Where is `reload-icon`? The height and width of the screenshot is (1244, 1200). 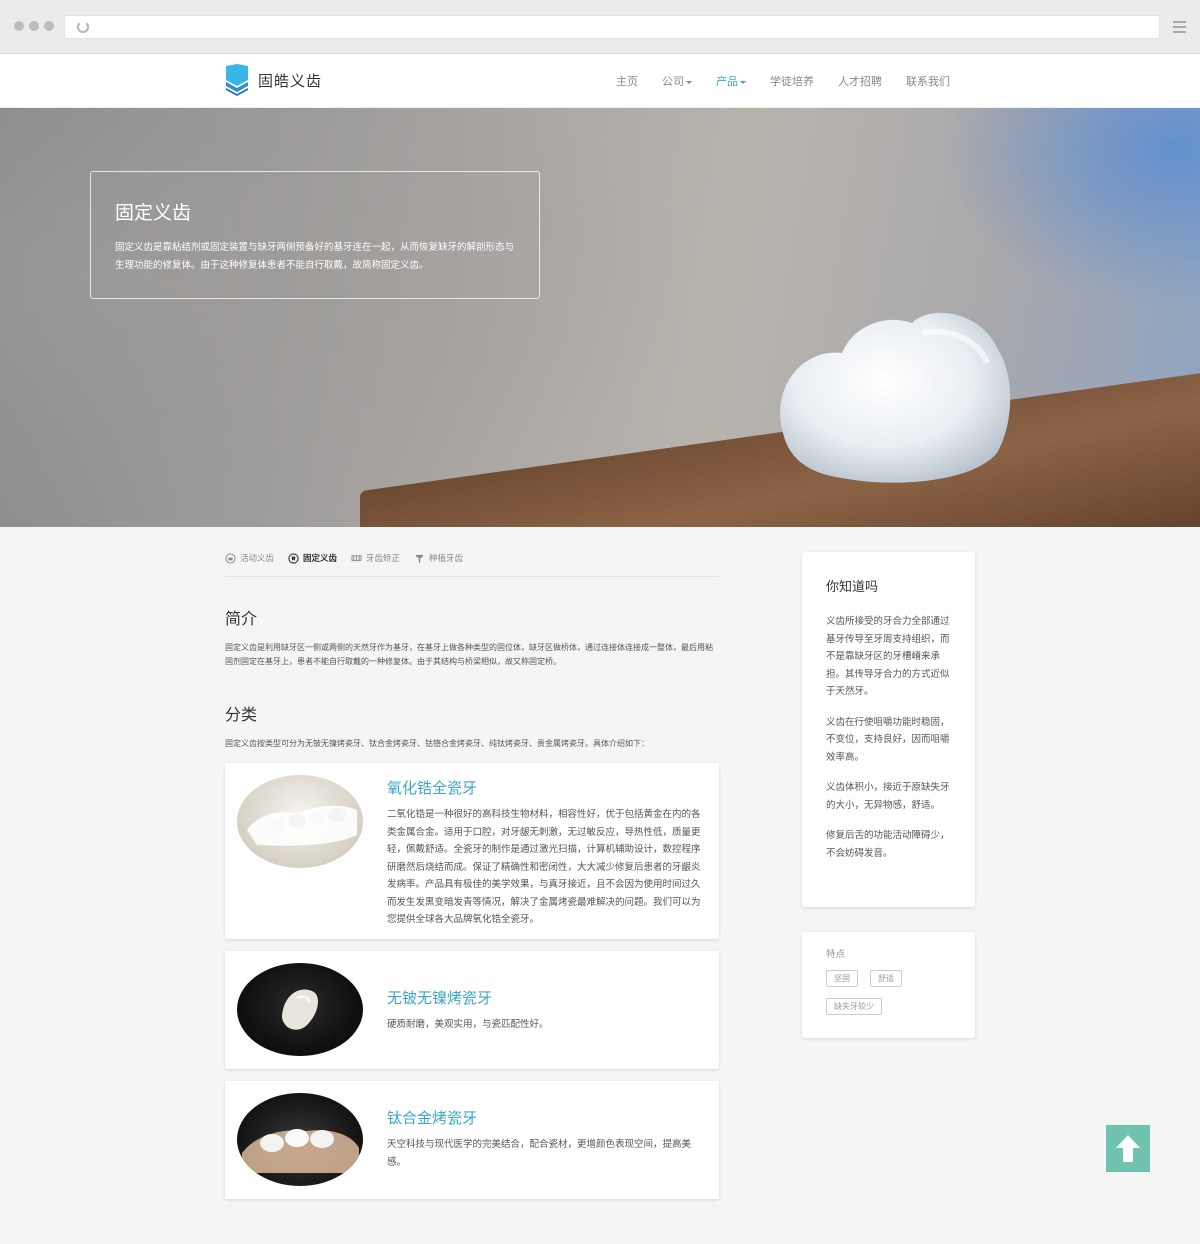 reload-icon is located at coordinates (83, 27).